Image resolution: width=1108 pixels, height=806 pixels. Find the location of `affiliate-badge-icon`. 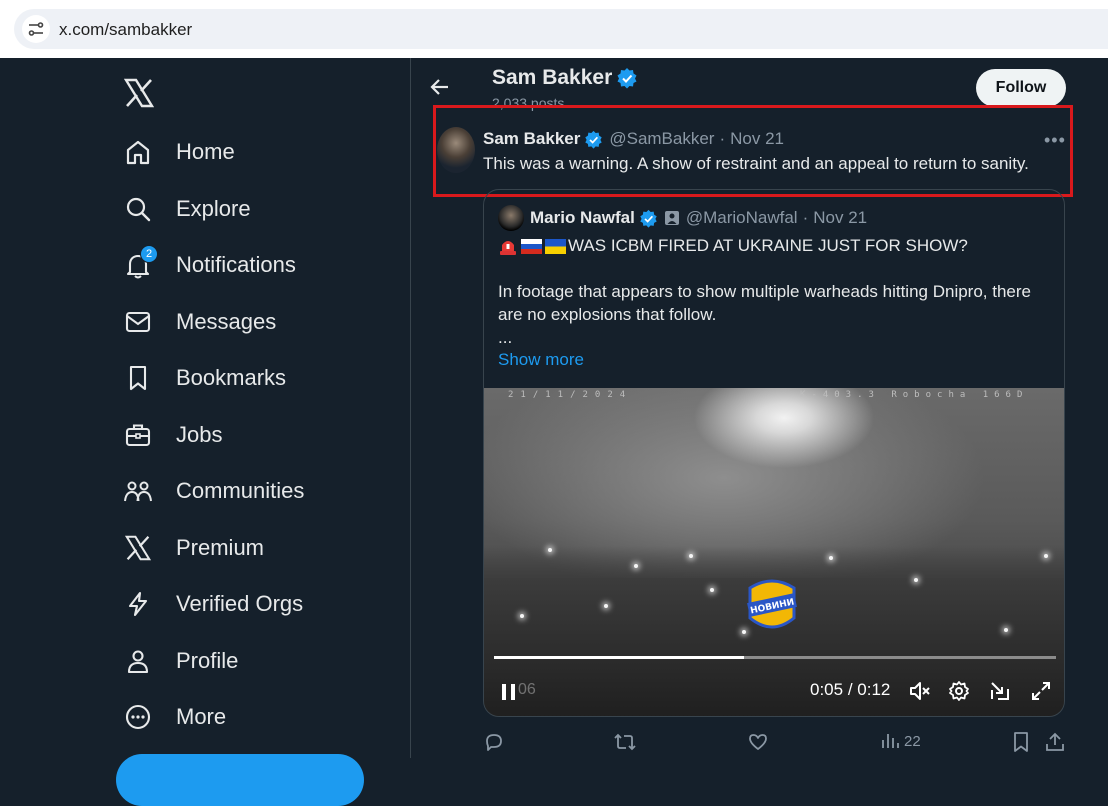

affiliate-badge-icon is located at coordinates (672, 218).